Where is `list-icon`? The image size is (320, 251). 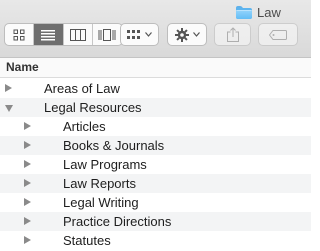
list-icon is located at coordinates (48, 34).